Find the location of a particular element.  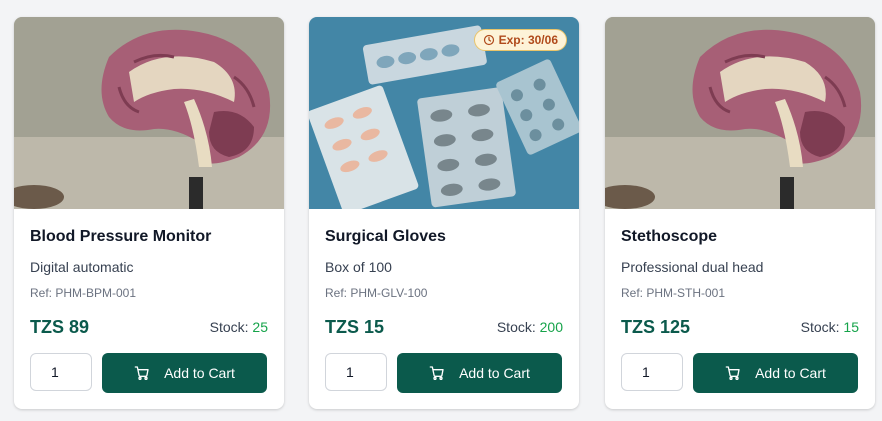

product-ref: Ref: PHM-GLV-100 is located at coordinates (376, 293).